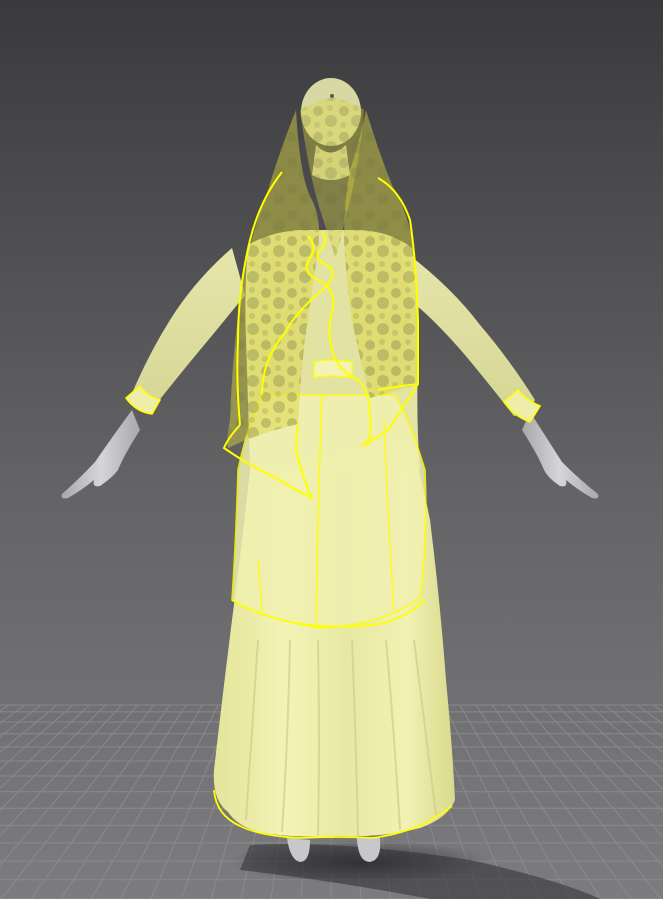  I want to click on waist-sash, so click(333, 369).